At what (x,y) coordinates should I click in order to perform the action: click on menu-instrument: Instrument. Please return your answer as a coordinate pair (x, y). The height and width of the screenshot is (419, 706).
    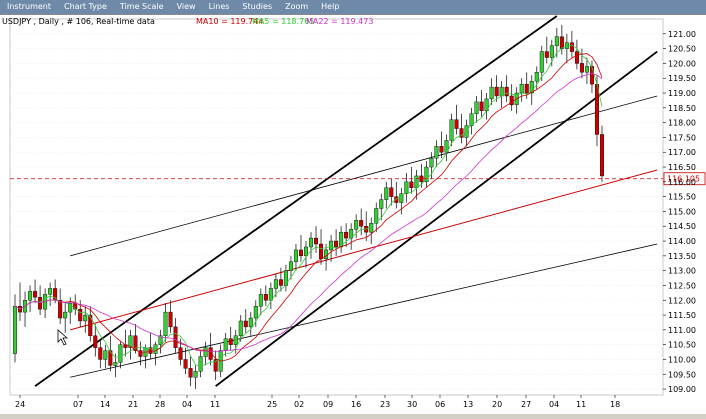
    Looking at the image, I should click on (28, 7).